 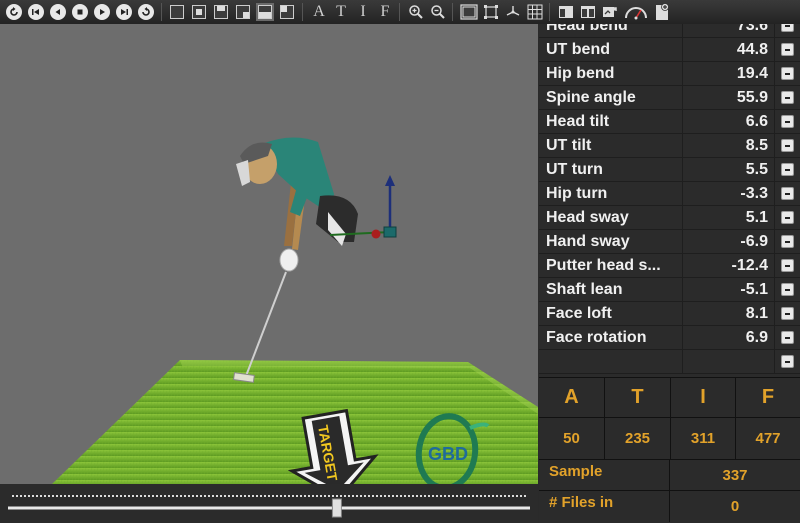 I want to click on parameter-row: Hip bend 19.4, so click(x=669, y=74).